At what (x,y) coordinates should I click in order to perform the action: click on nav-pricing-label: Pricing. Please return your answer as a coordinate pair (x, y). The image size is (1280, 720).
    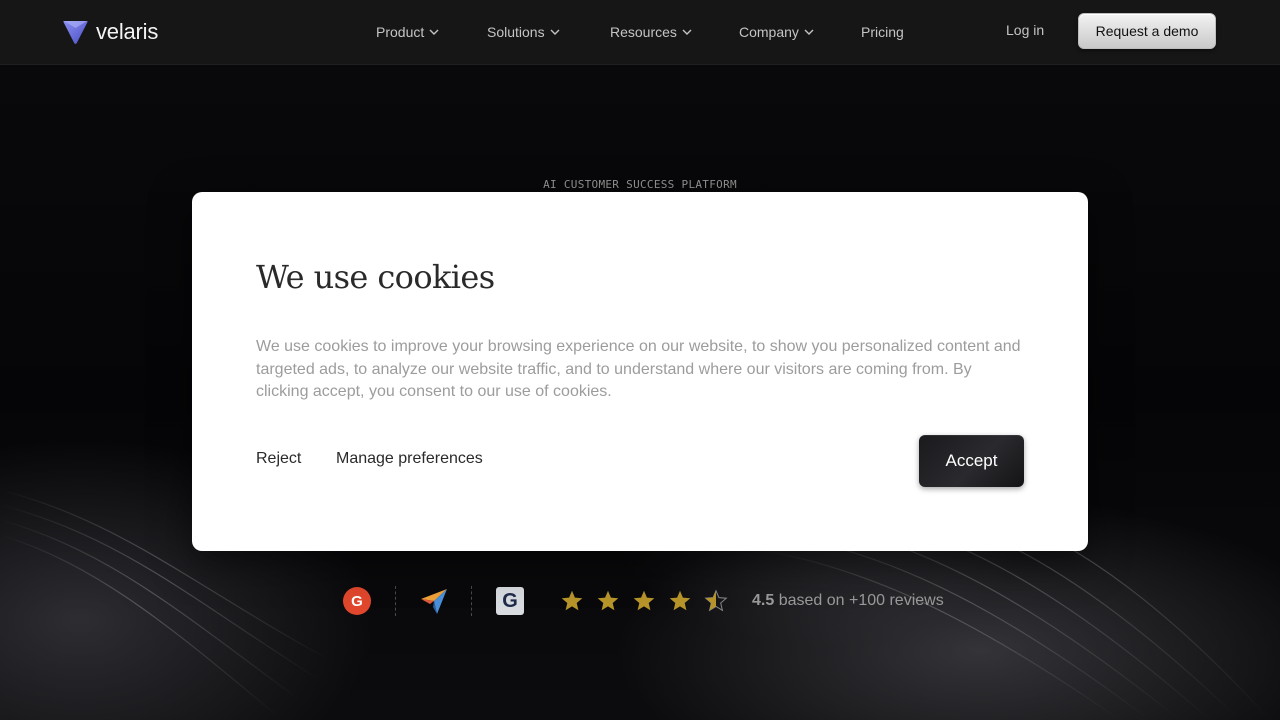
    Looking at the image, I should click on (882, 32).